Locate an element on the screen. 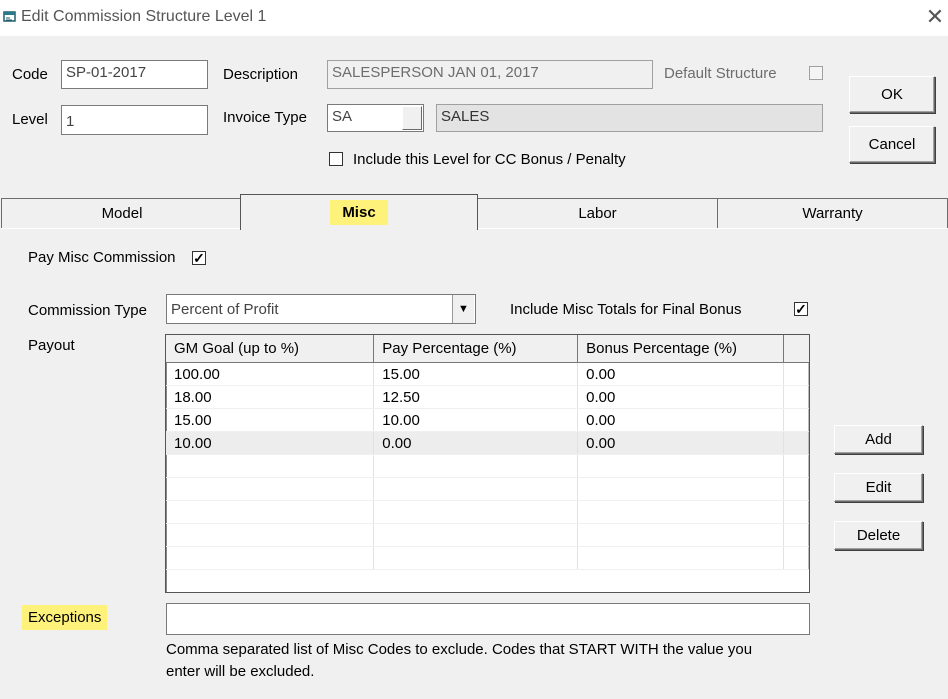 The height and width of the screenshot is (699, 948). tab-warranty-label: Warranty is located at coordinates (832, 213).